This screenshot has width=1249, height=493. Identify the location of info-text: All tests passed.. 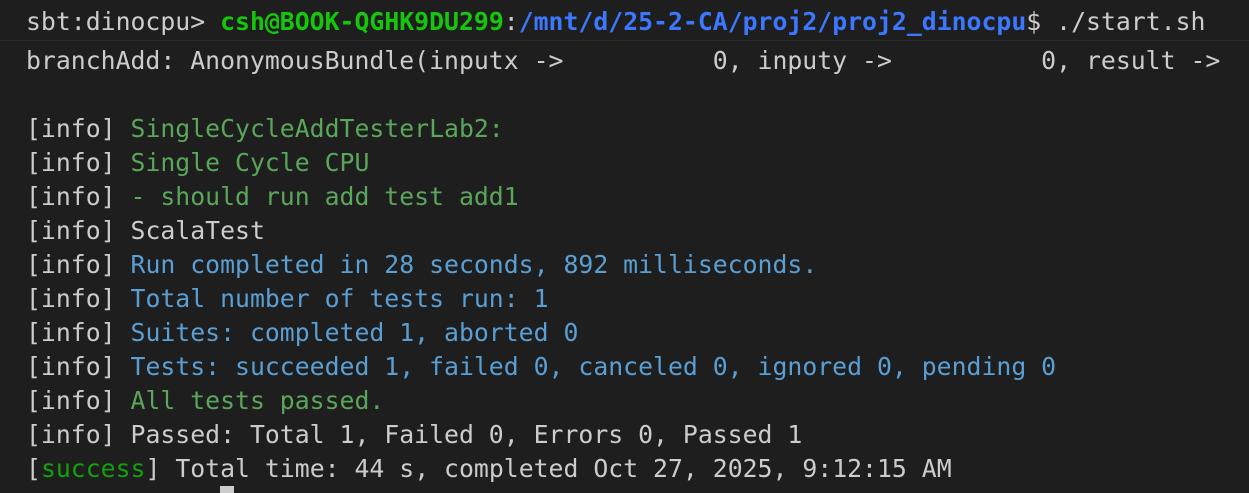
(257, 400).